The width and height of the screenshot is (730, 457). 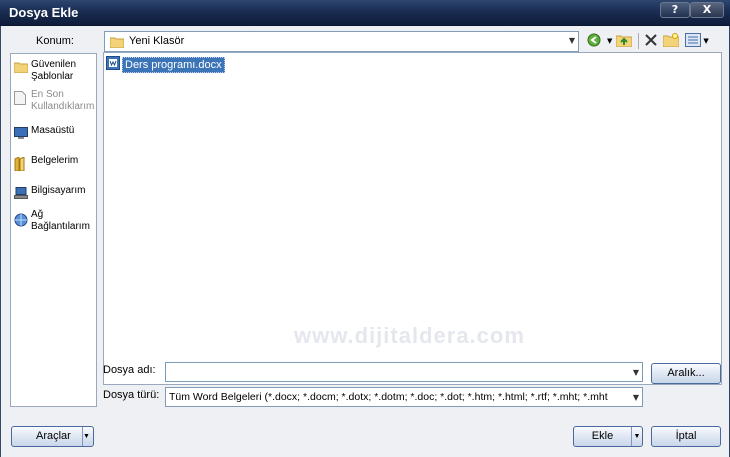 What do you see at coordinates (624, 41) in the screenshot?
I see `up-folder-icon` at bounding box center [624, 41].